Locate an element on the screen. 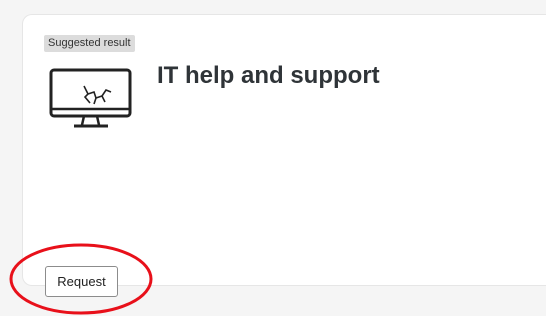 Image resolution: width=546 pixels, height=316 pixels. result-title: IT help and support is located at coordinates (268, 76).